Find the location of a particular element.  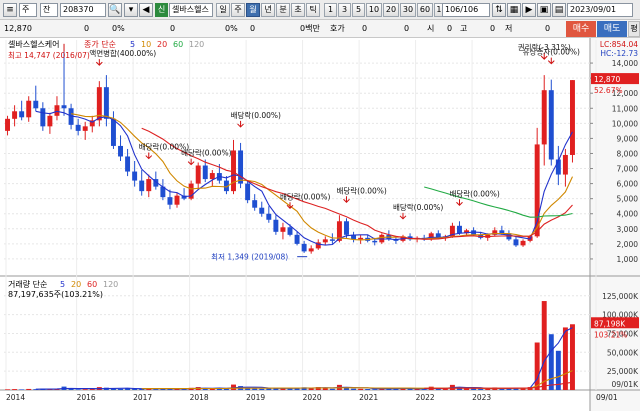

stock-code-input: 208370 is located at coordinates (83, 10).